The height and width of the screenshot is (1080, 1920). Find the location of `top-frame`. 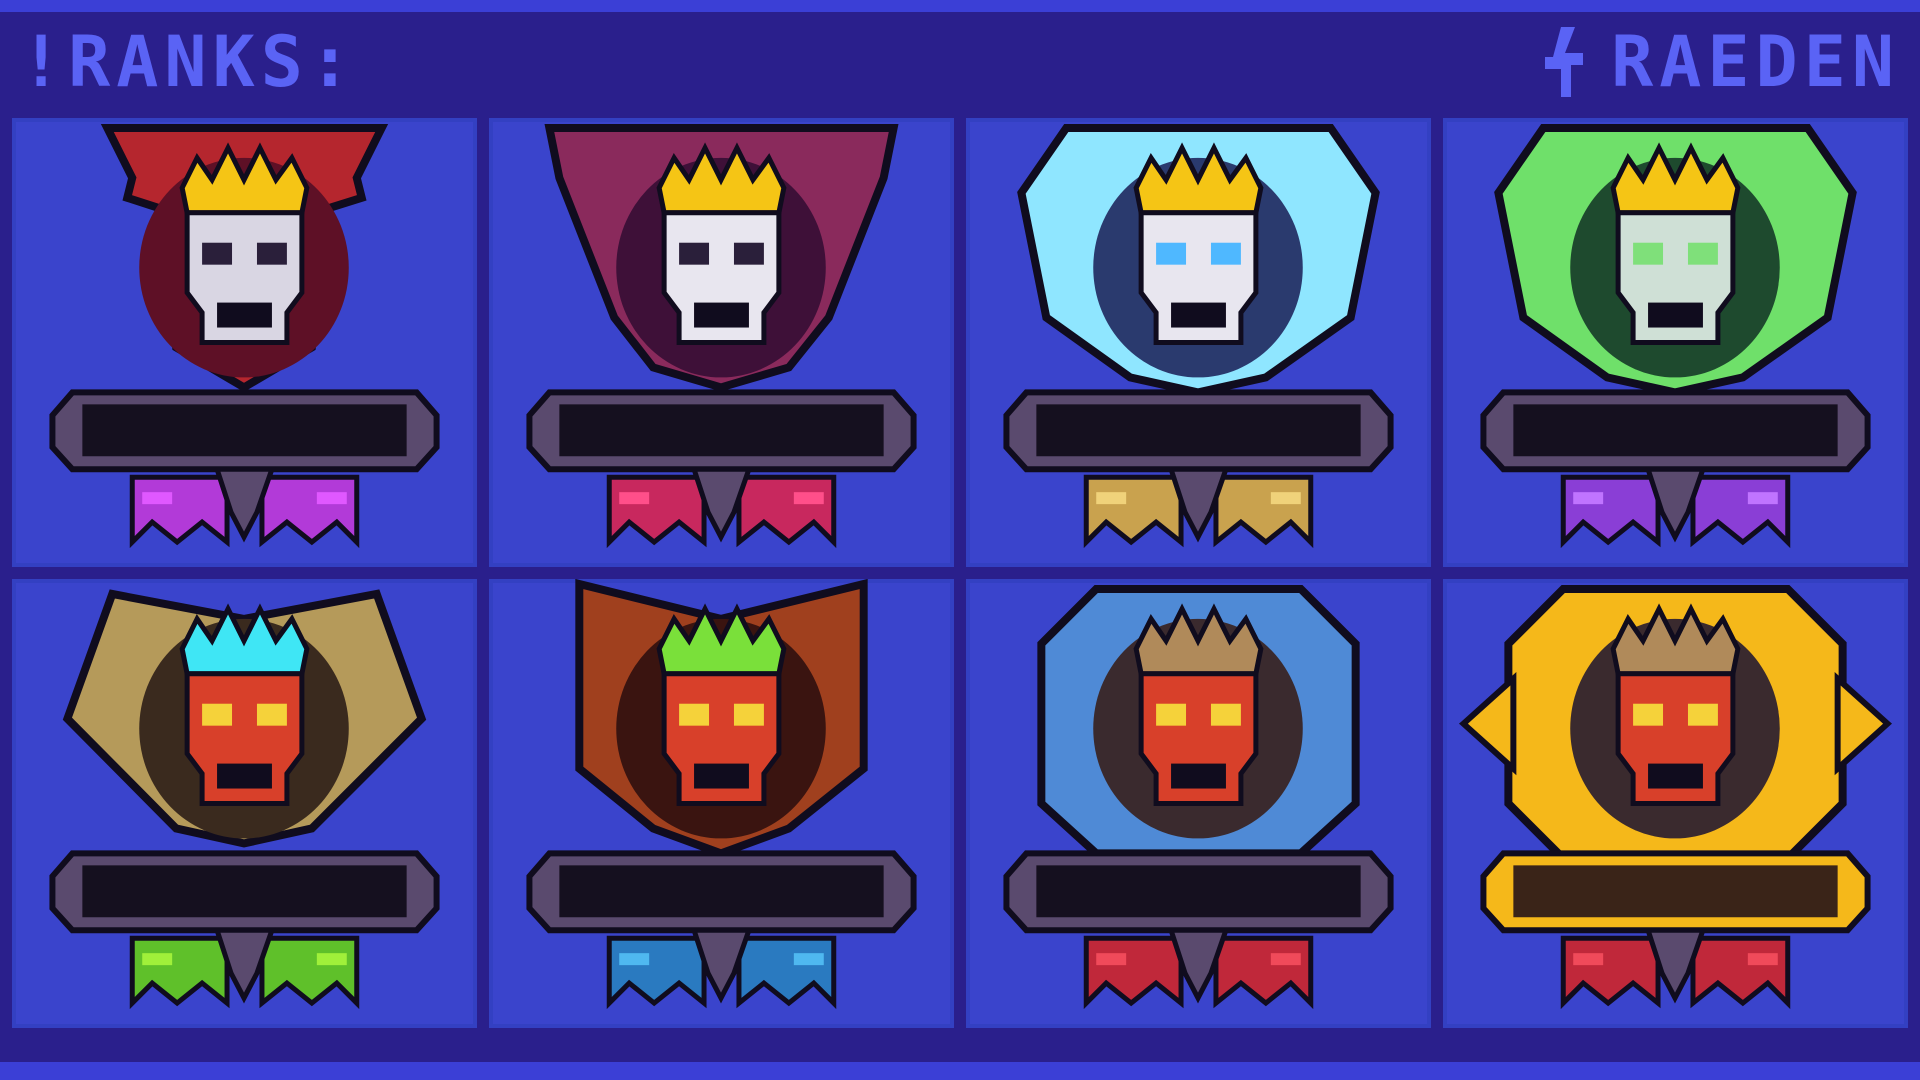

top-frame is located at coordinates (960, 6).